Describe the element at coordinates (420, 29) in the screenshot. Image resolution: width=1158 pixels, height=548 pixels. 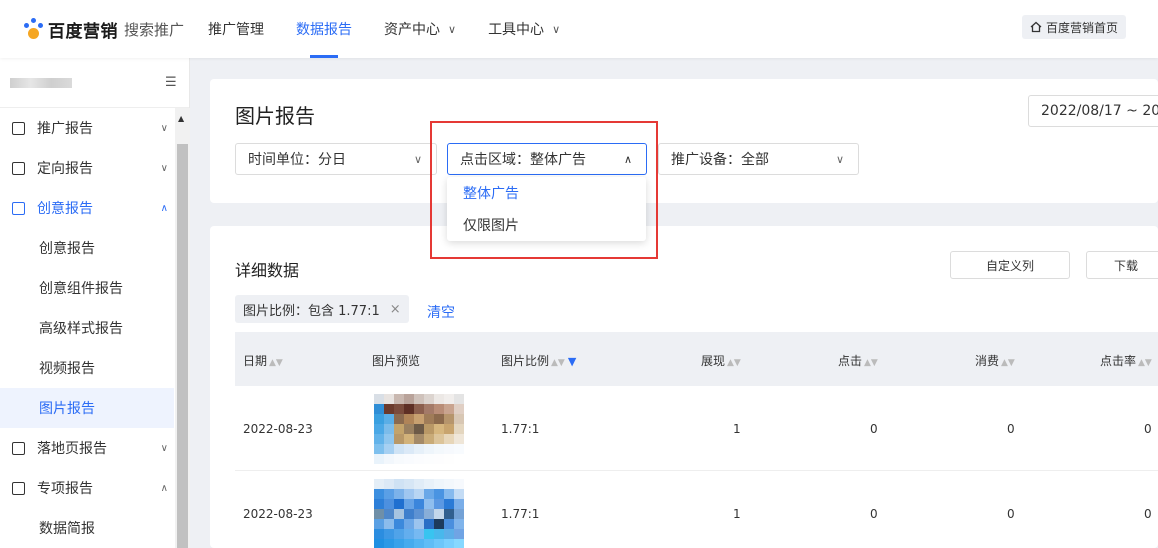
I see `nav-asset-center: 资产中心 ∨` at that location.